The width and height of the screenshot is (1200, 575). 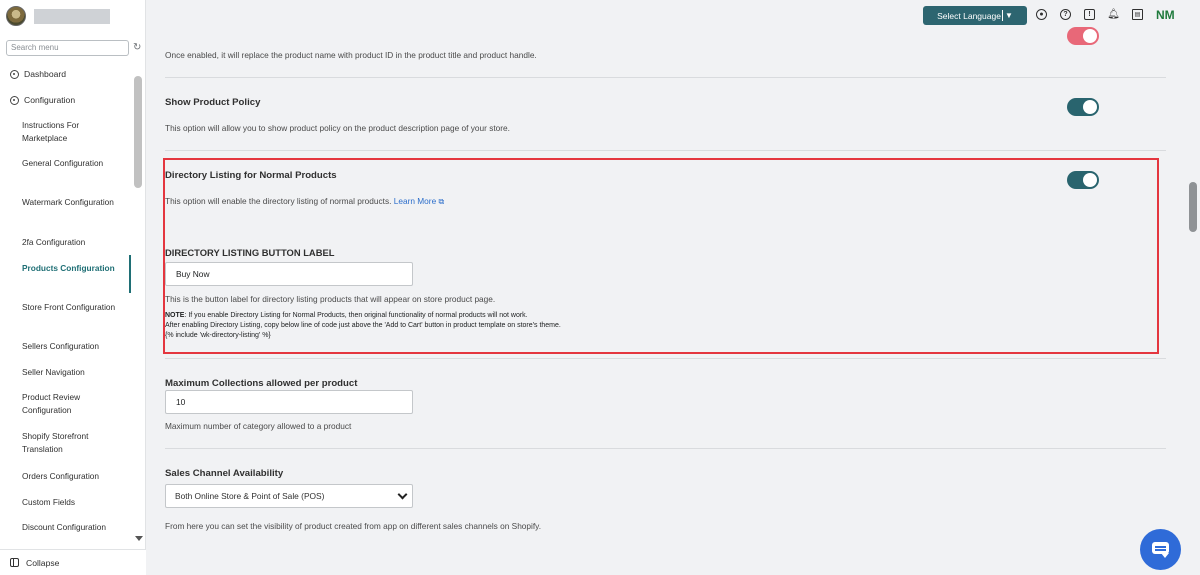 I want to click on sidebar-subitem-instructions: Instructions For Marketplace, so click(x=72, y=132).